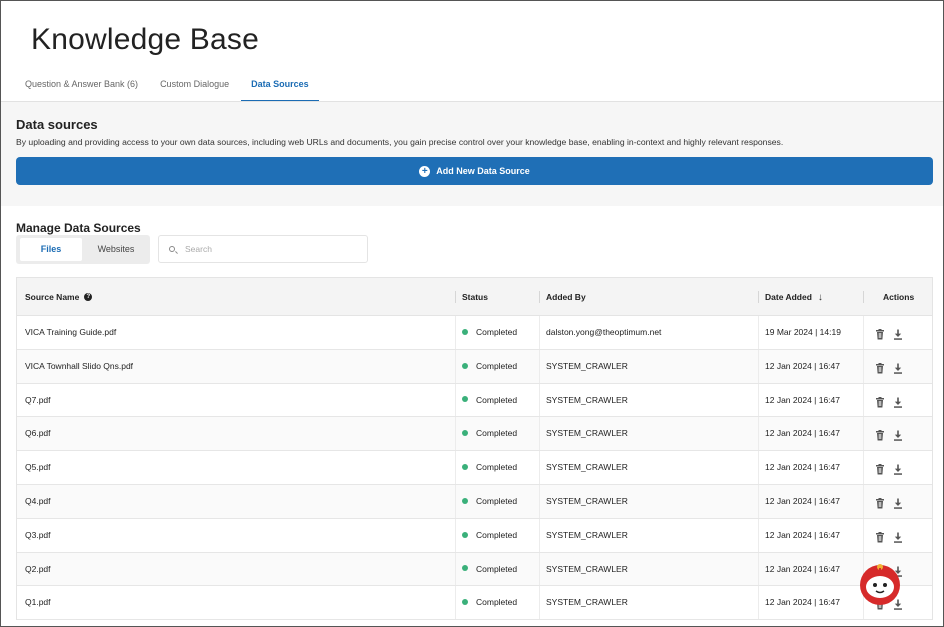  What do you see at coordinates (78, 228) in the screenshot?
I see `manage-sources-title: Manage Data Sources` at bounding box center [78, 228].